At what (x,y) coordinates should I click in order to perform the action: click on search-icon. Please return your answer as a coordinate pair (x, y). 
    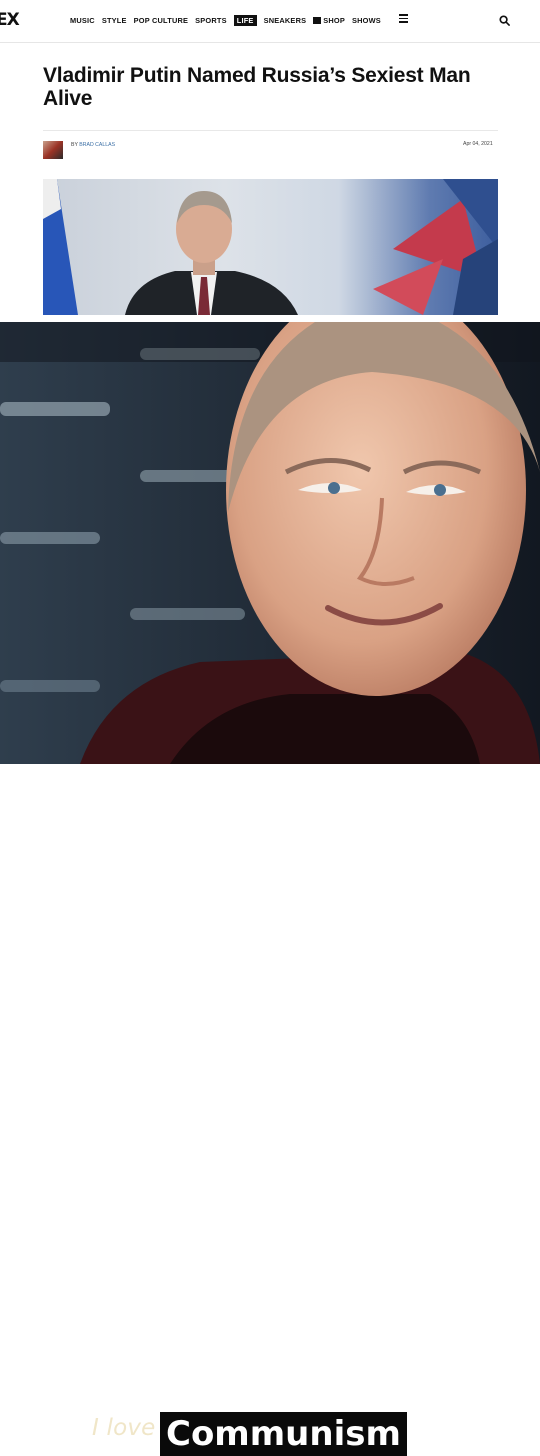
    Looking at the image, I should click on (504, 20).